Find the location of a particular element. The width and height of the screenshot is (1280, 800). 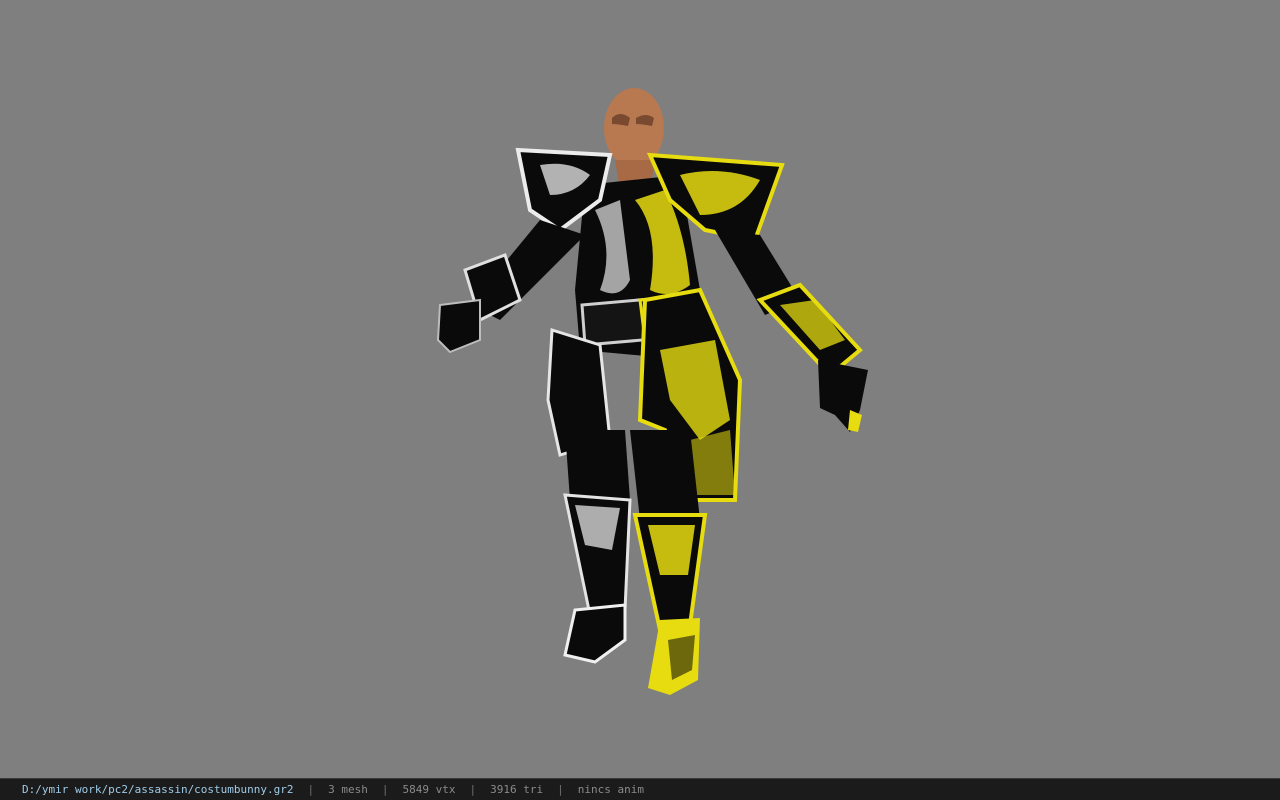

right-tasset-lower-pattern is located at coordinates (712, 462).